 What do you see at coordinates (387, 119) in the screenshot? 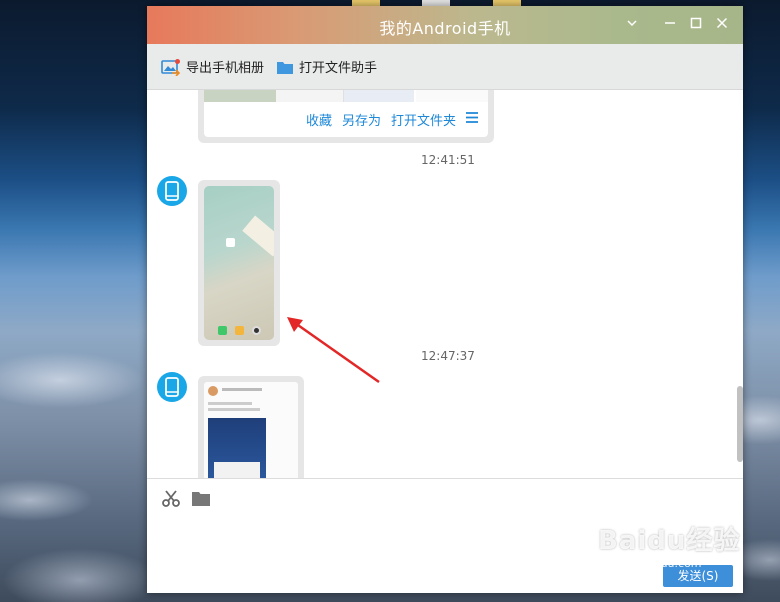
I see `card-actions: 收藏 另存为 打开文件夹` at bounding box center [387, 119].